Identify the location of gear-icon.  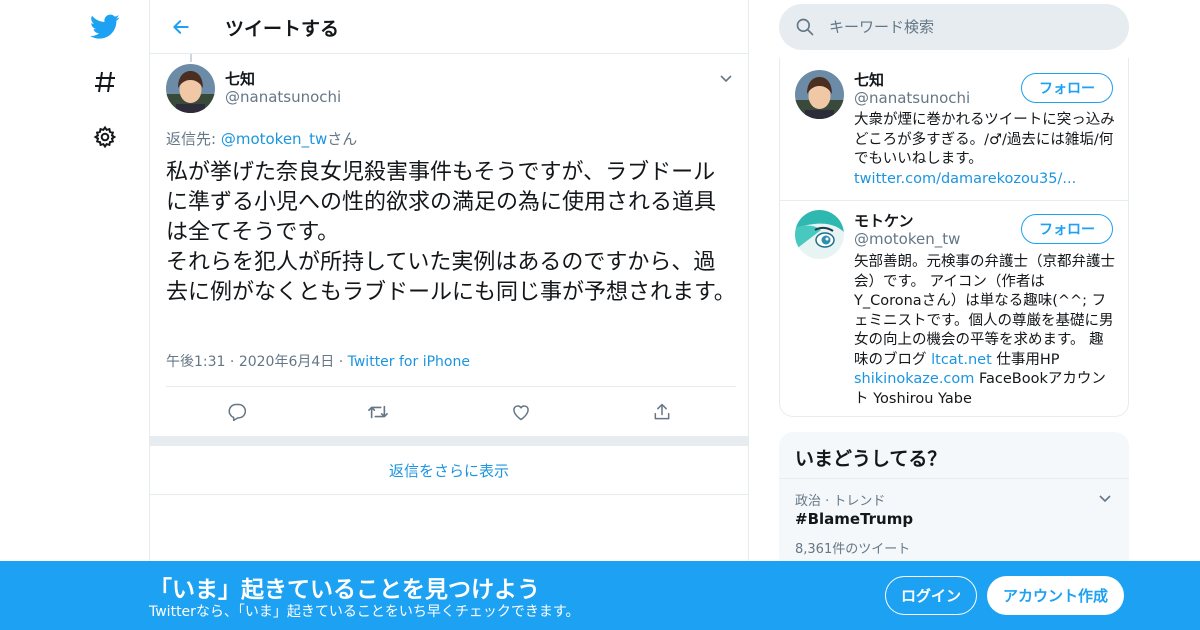
(105, 137).